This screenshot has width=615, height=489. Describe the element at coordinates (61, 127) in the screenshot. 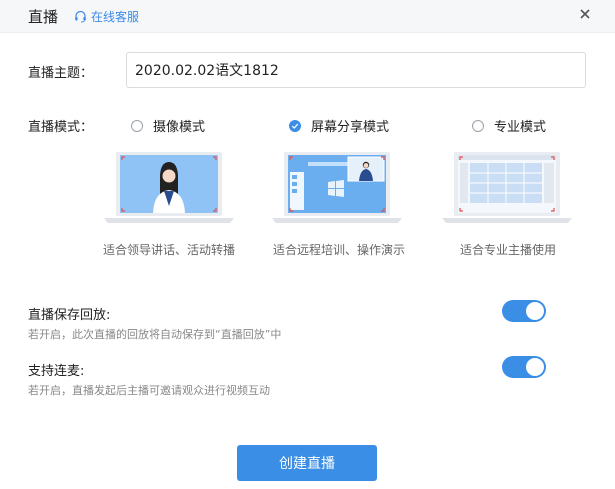

I see `mode-label: 直播模式：` at that location.